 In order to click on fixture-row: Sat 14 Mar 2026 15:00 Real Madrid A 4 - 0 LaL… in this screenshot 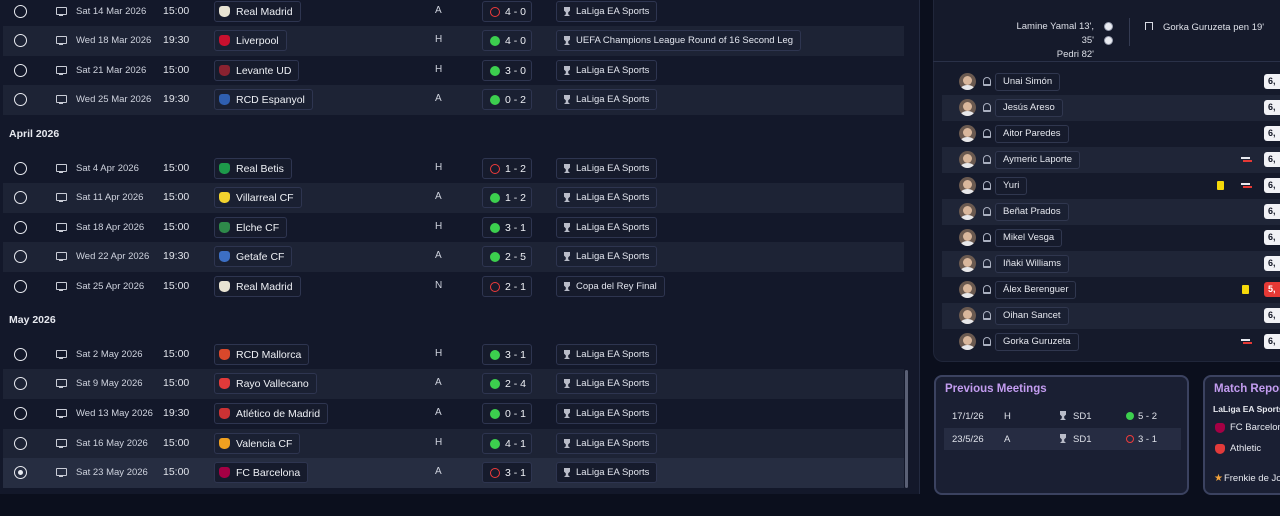, I will do `click(453, 13)`.